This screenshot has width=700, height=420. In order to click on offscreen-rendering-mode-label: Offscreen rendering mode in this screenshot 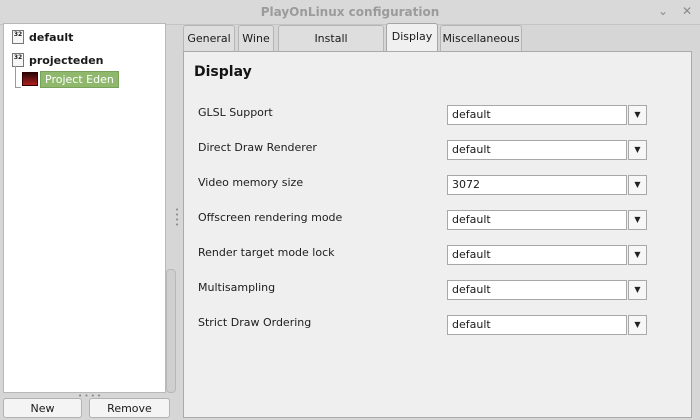, I will do `click(270, 217)`.